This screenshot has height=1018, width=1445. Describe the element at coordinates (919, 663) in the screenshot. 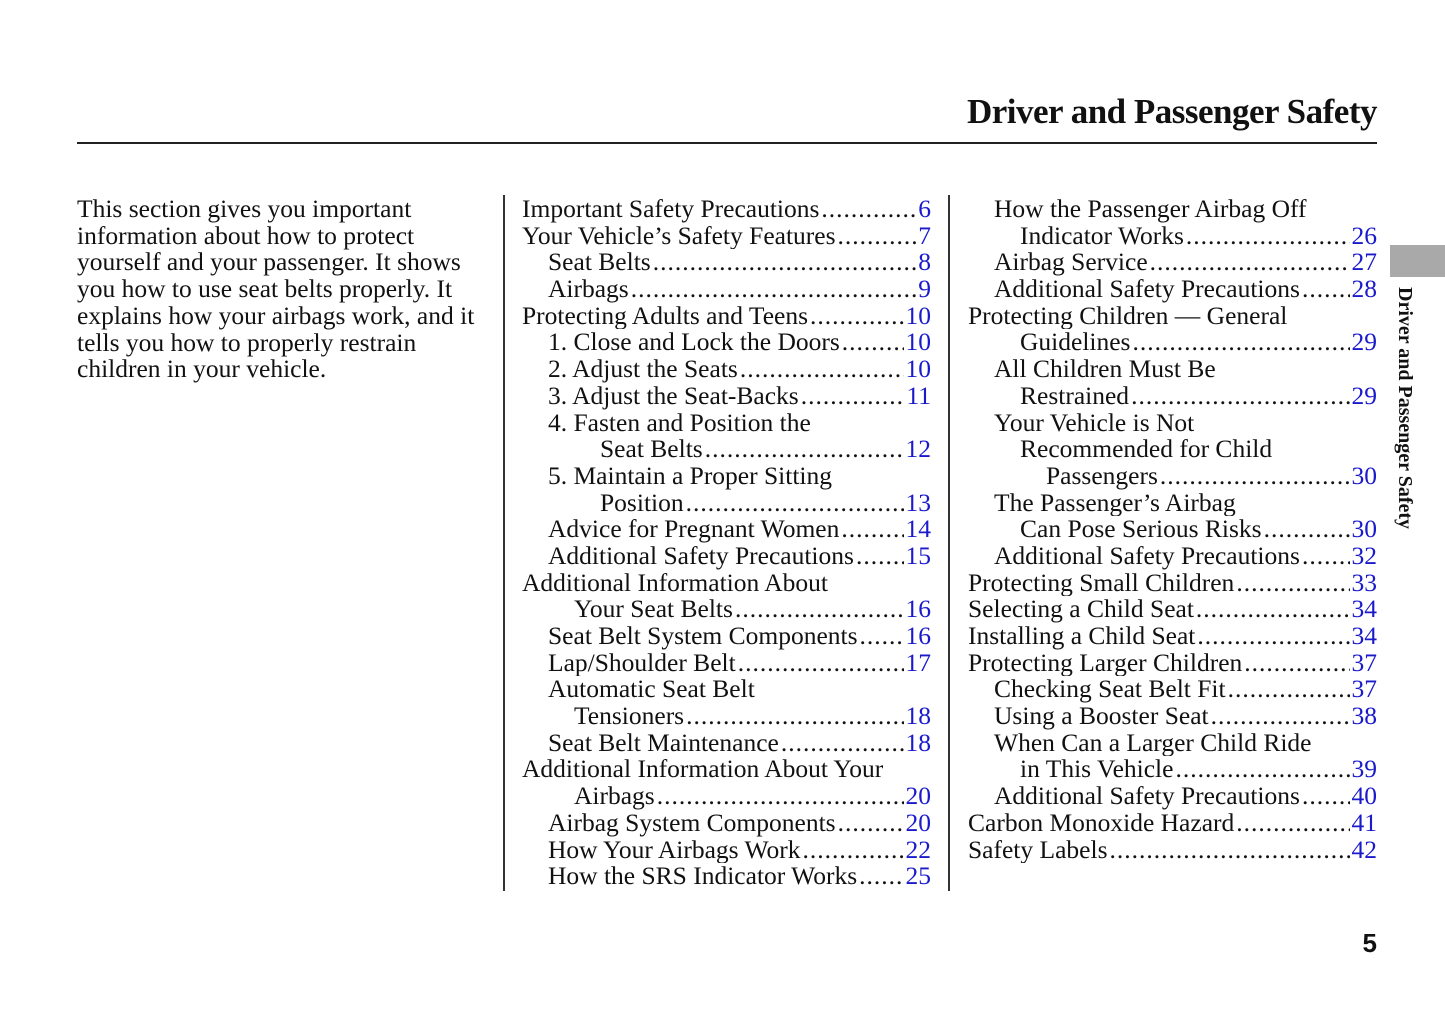

I see `toc-page-link: 17` at that location.